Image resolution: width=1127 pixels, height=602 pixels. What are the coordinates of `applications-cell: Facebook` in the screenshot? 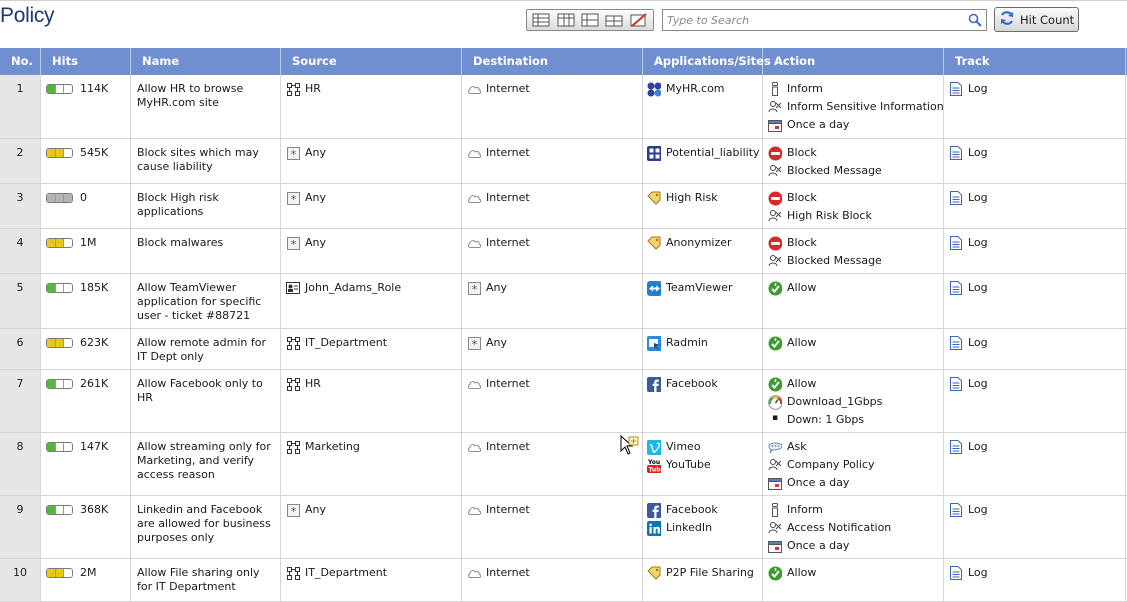 It's located at (703, 401).